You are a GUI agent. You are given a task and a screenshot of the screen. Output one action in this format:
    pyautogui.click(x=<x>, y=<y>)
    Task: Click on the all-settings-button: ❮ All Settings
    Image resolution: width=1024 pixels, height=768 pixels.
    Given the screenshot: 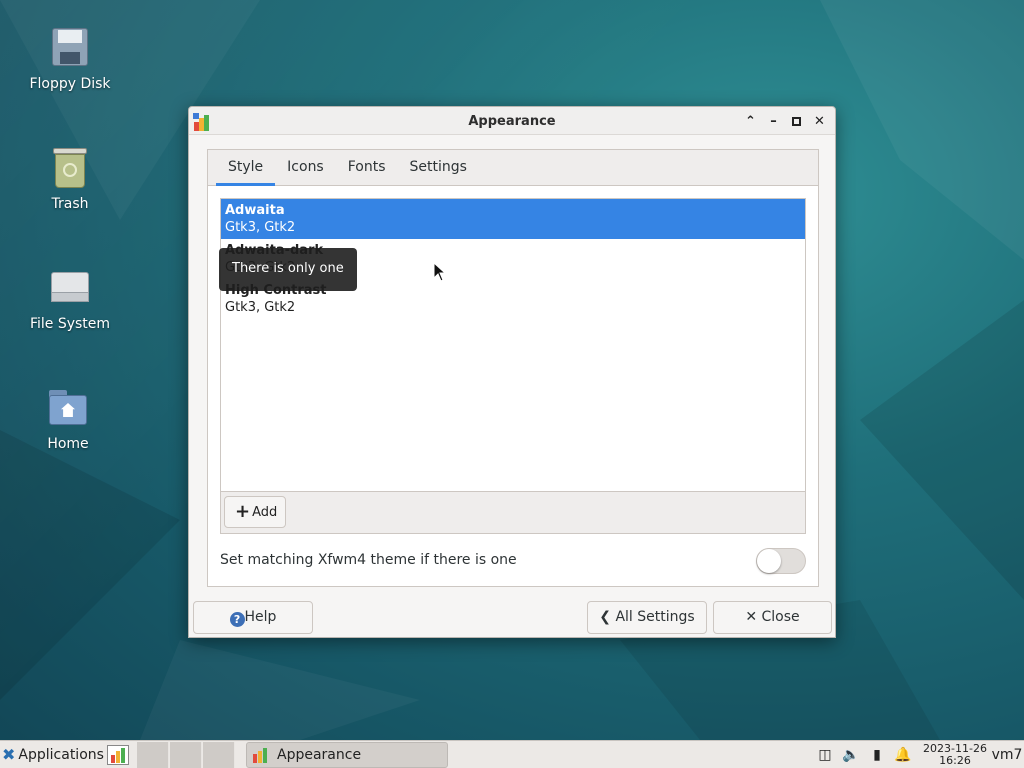 What is the action you would take?
    pyautogui.click(x=647, y=617)
    